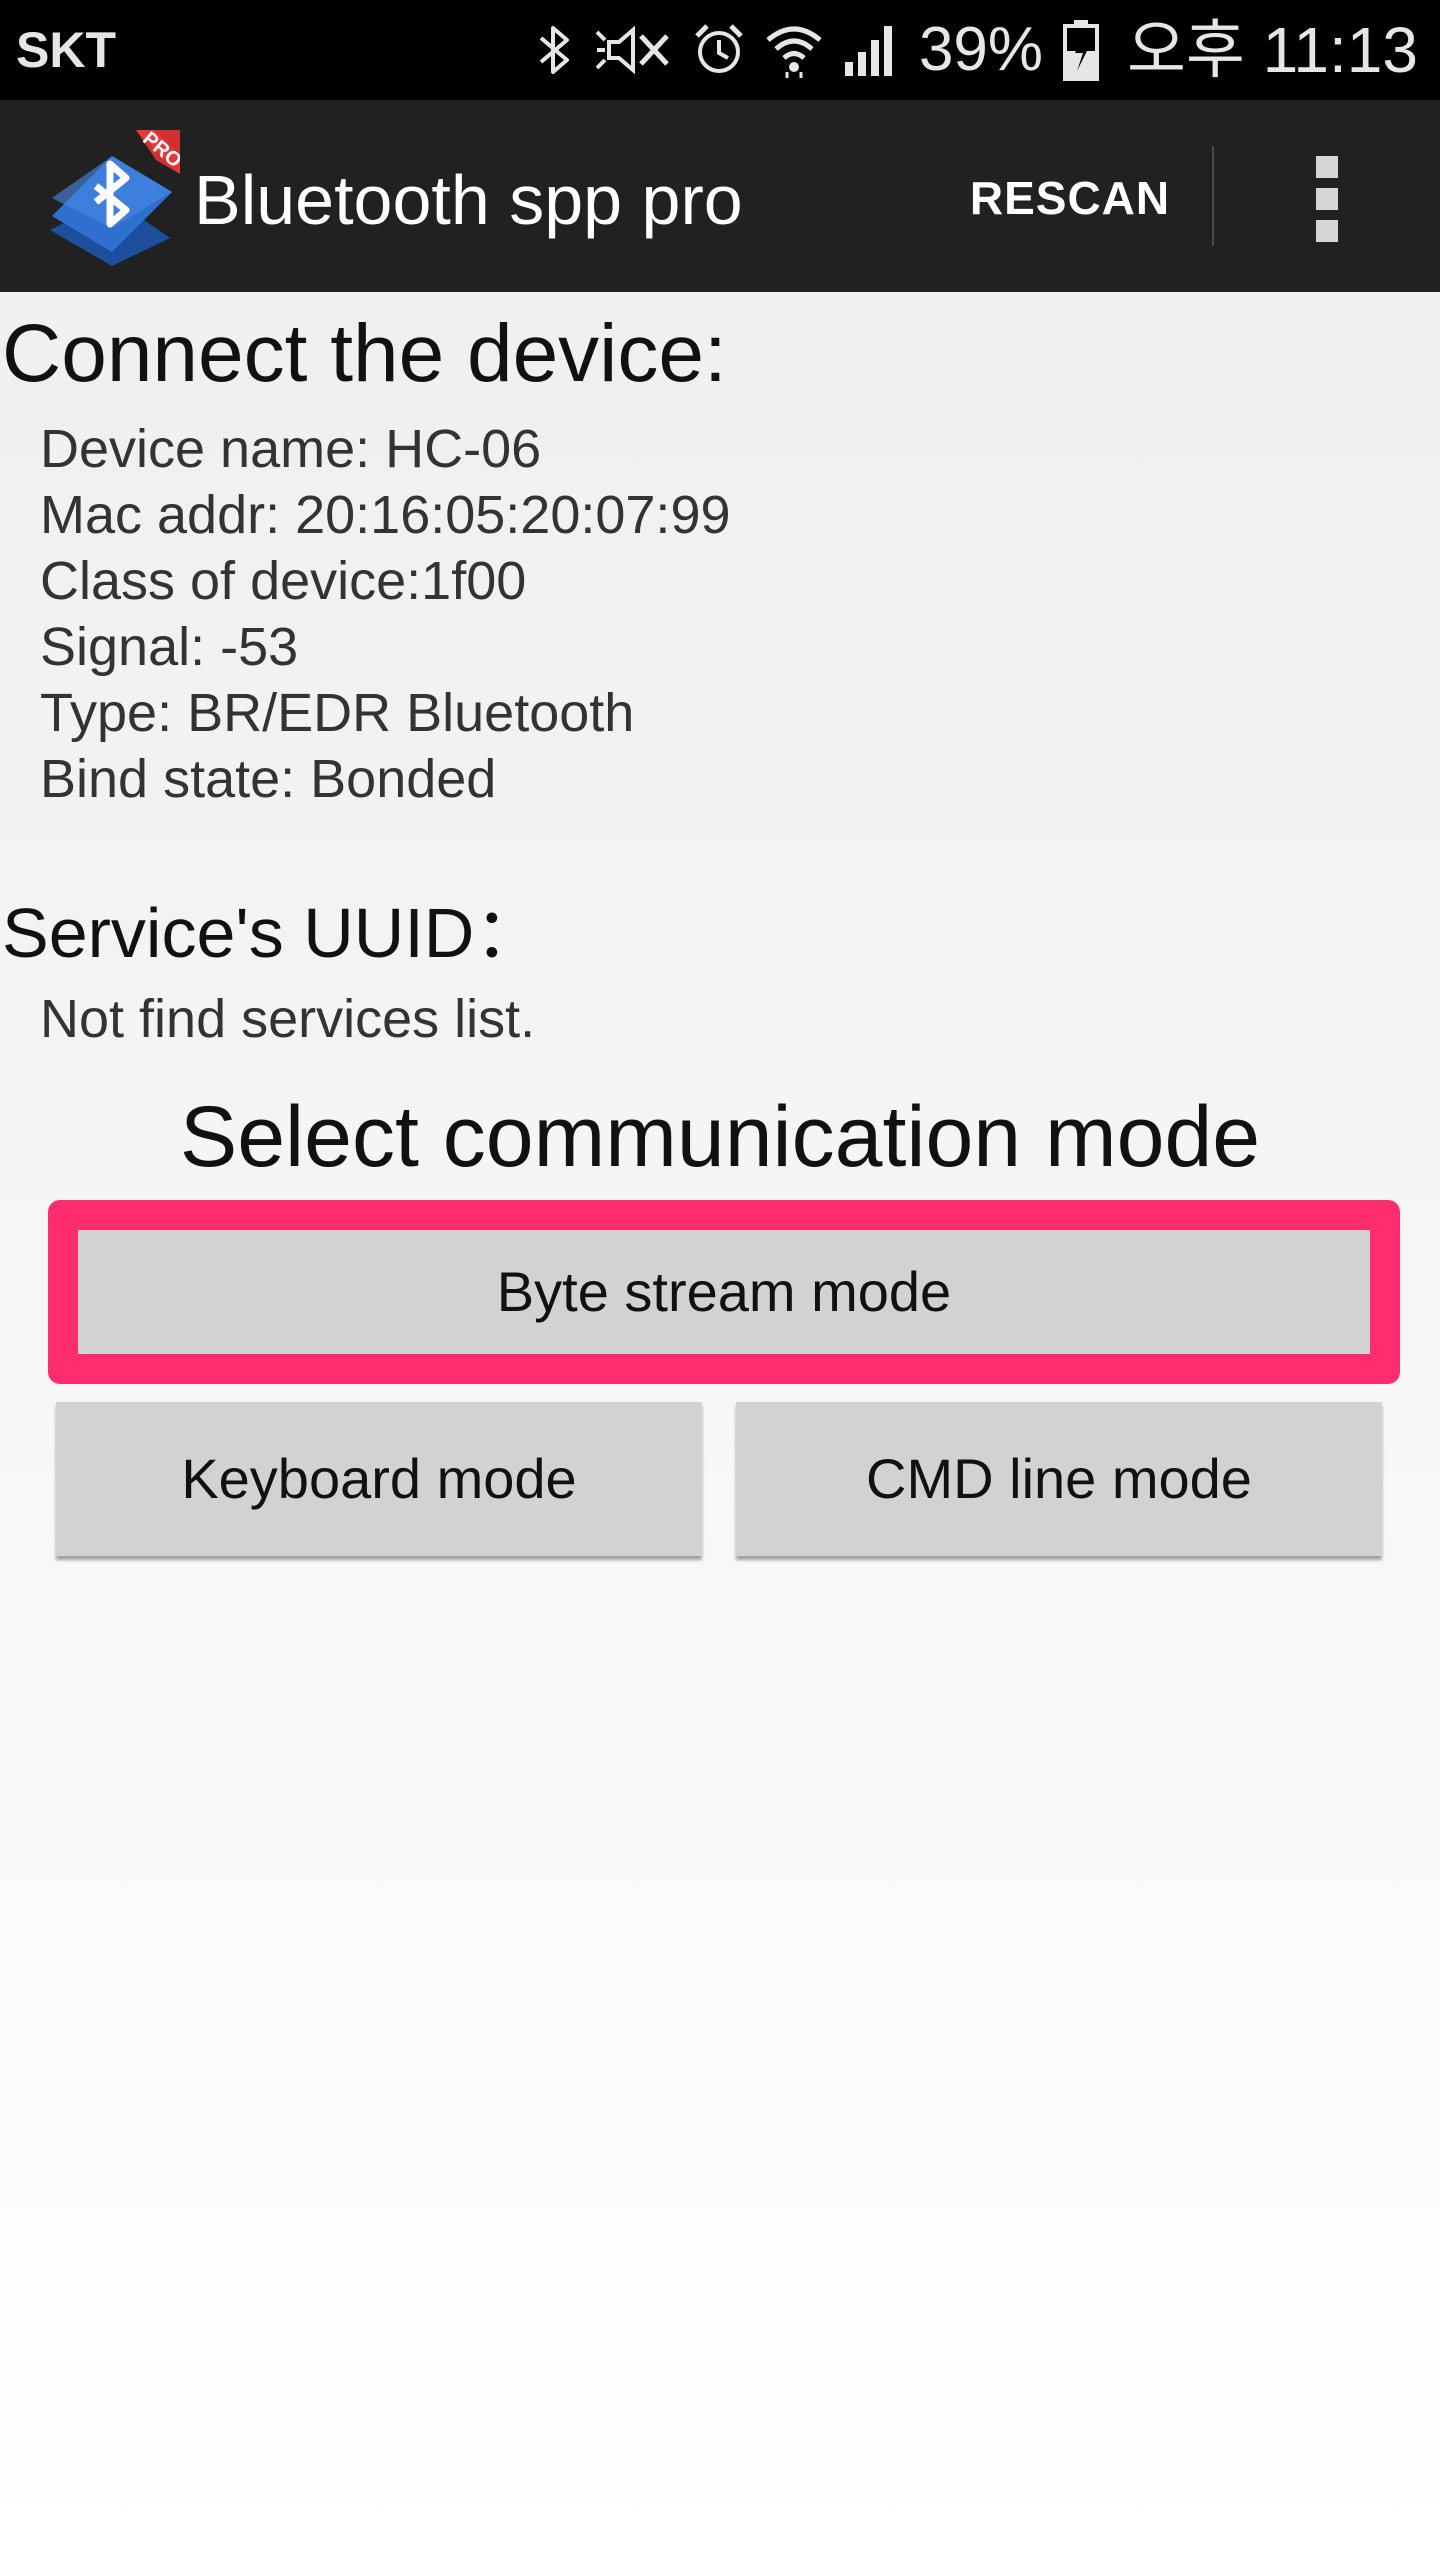  I want to click on clock: 오후 11:13, so click(1272, 50).